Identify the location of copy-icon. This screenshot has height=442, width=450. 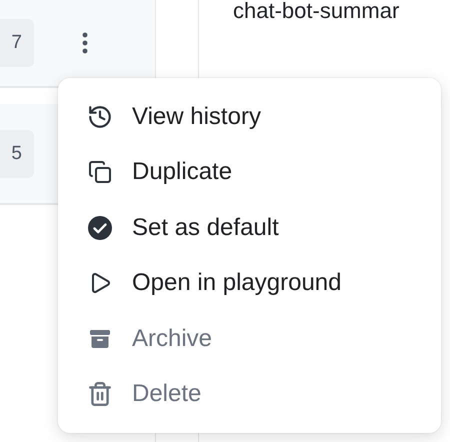
(100, 172).